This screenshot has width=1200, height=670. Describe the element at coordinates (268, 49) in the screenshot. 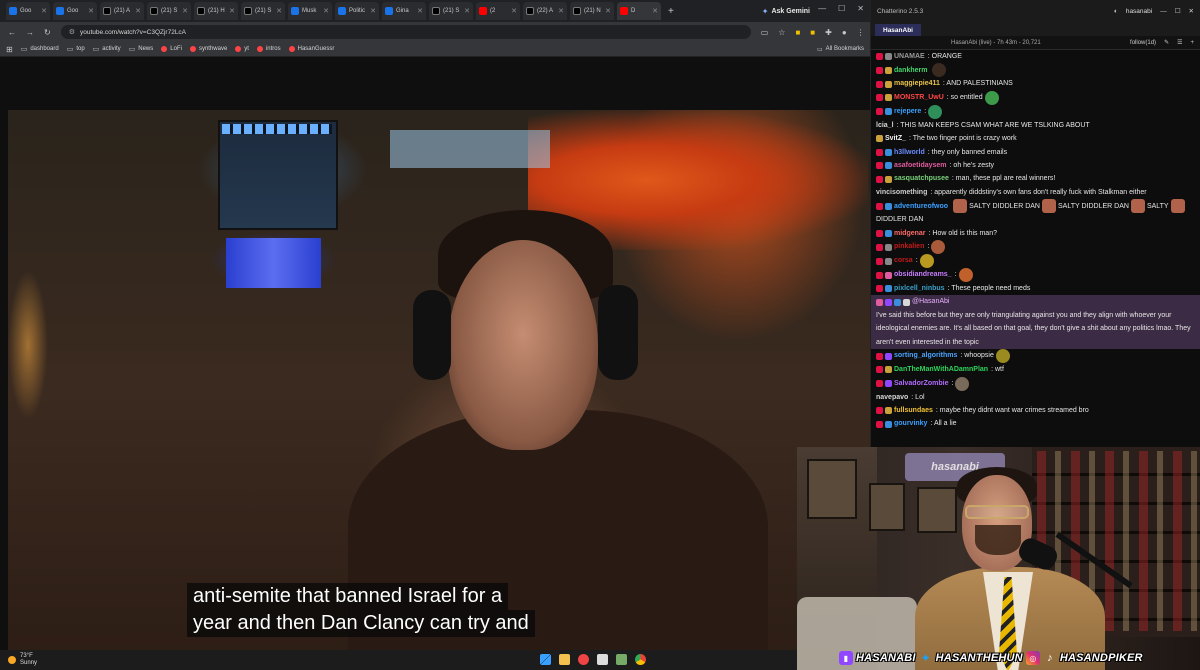

I see `bookmark-item: intros` at that location.